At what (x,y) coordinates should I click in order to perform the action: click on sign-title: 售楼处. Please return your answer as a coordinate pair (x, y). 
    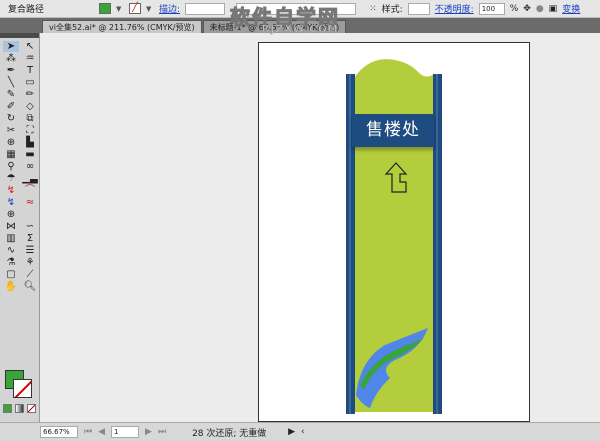
    Looking at the image, I should click on (393, 130).